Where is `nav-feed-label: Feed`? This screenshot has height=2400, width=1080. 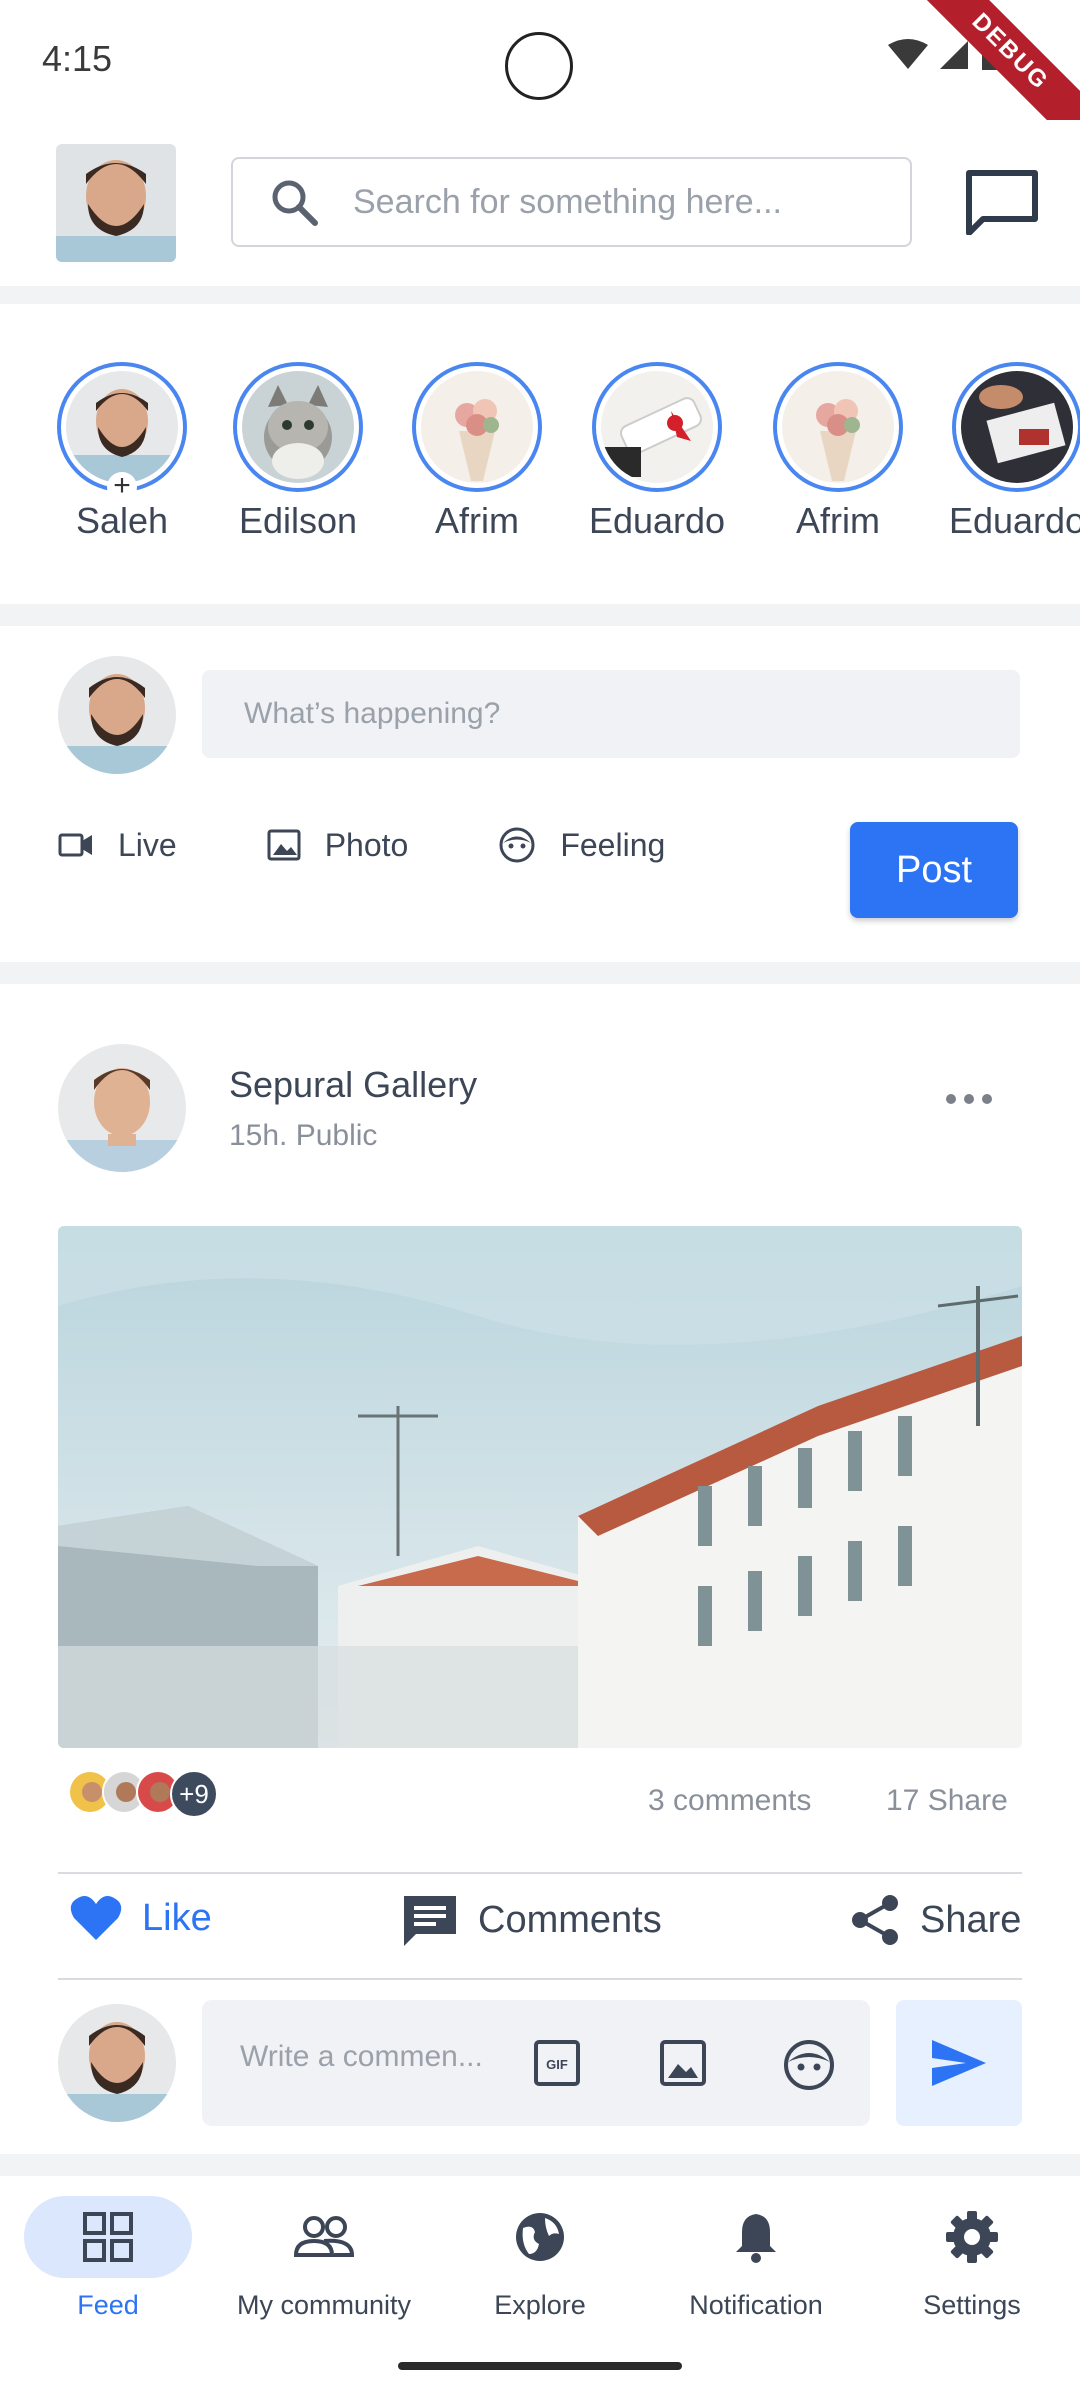
nav-feed-label: Feed is located at coordinates (108, 2305).